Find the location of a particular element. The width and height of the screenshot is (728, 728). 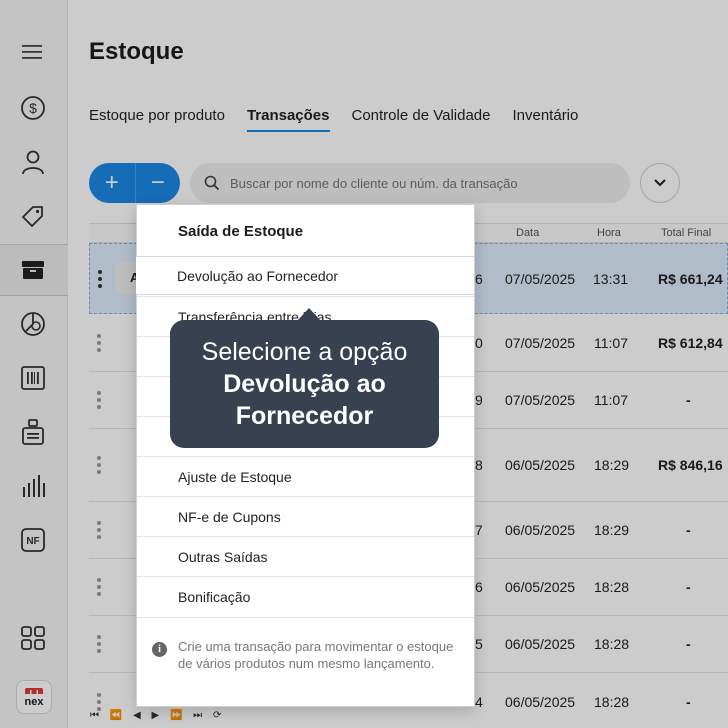

tooltip-line-1: Selecione a opção is located at coordinates (304, 352).